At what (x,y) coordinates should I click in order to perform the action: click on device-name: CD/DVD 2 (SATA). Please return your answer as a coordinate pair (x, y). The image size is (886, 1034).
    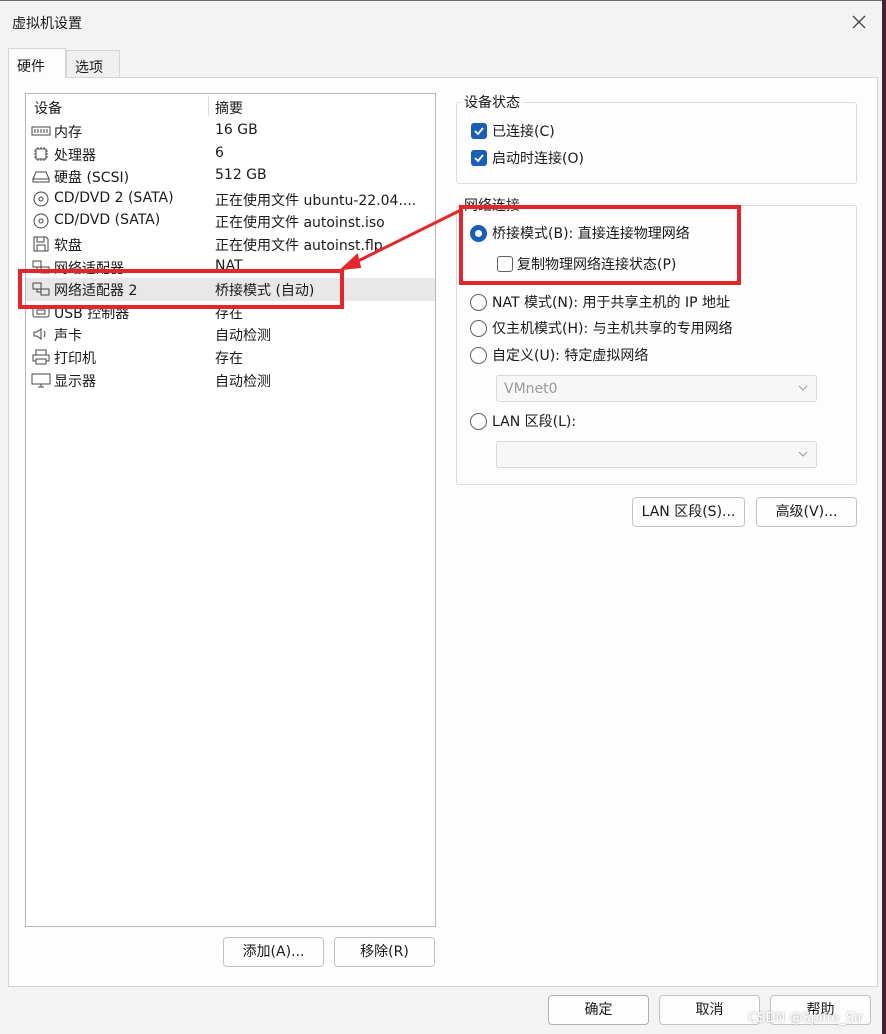
    Looking at the image, I should click on (114, 197).